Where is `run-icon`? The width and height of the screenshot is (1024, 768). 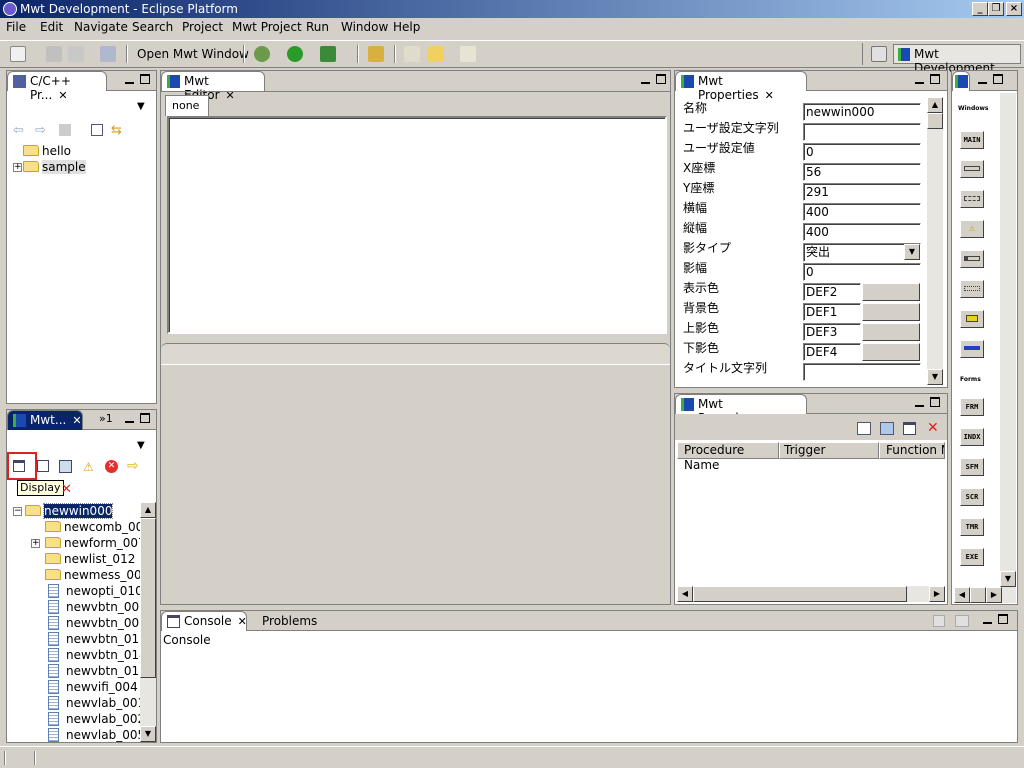
run-icon is located at coordinates (295, 54).